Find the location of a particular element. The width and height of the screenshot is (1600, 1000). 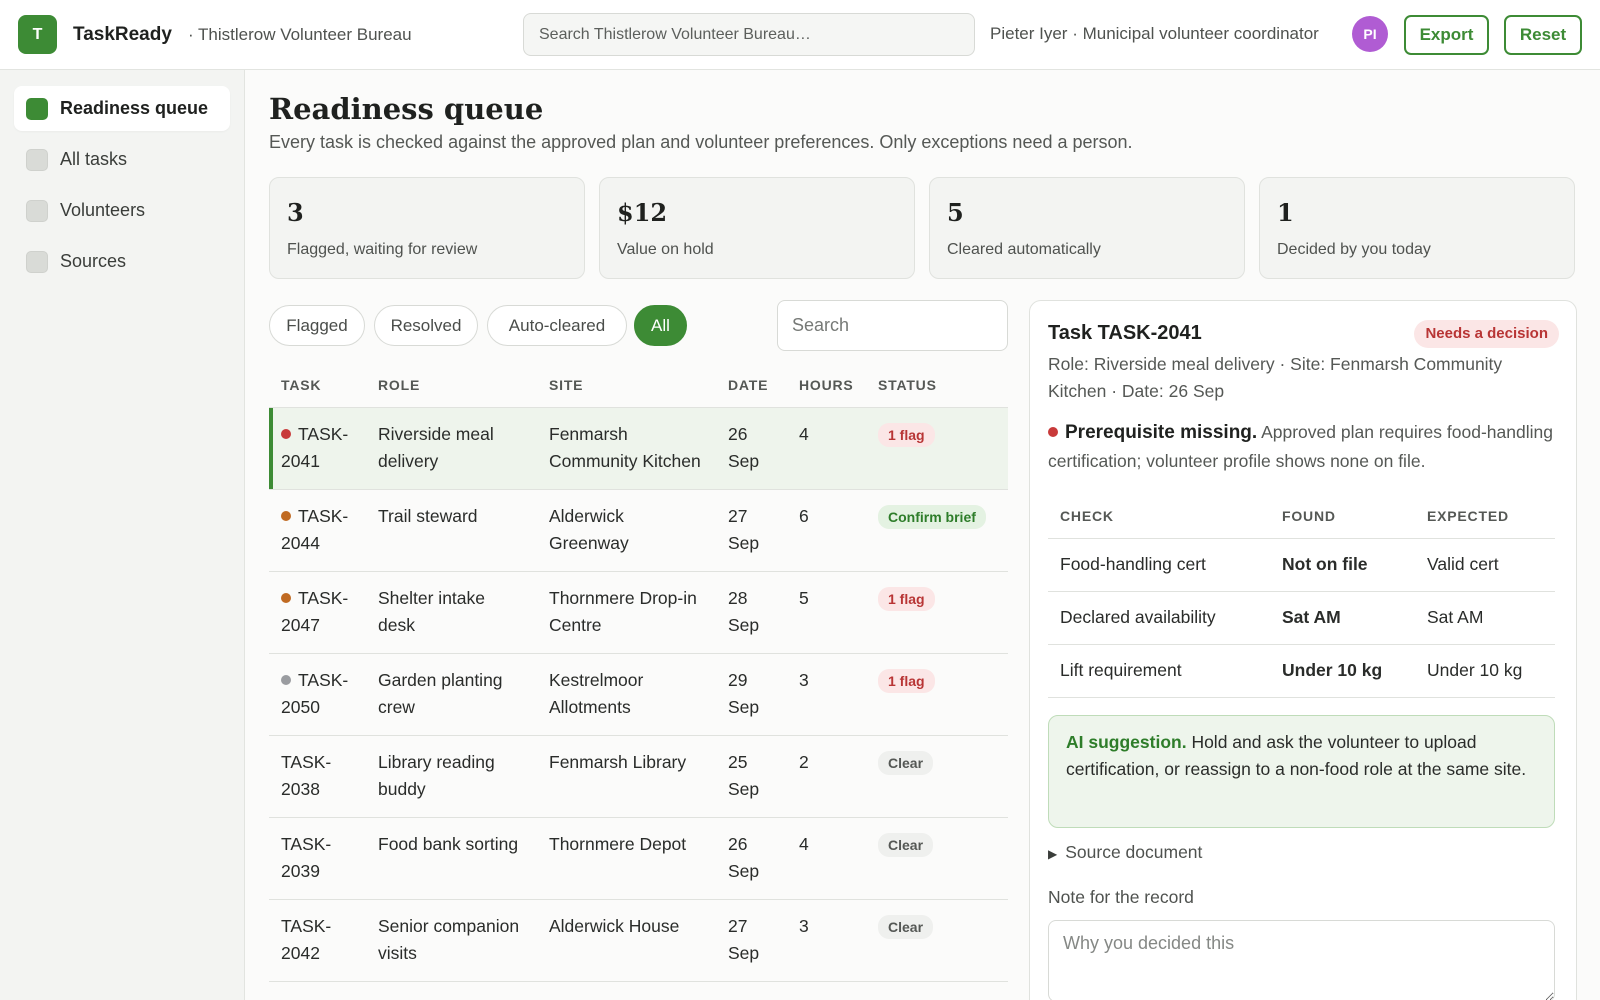

table-header-row: TASK ROLE SITE DATE HOURS STATUS is located at coordinates (638, 386).